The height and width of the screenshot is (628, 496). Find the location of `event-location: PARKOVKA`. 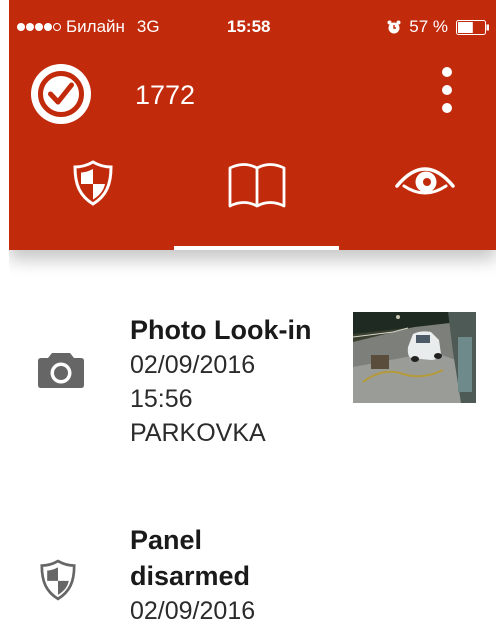

event-location: PARKOVKA is located at coordinates (198, 433).